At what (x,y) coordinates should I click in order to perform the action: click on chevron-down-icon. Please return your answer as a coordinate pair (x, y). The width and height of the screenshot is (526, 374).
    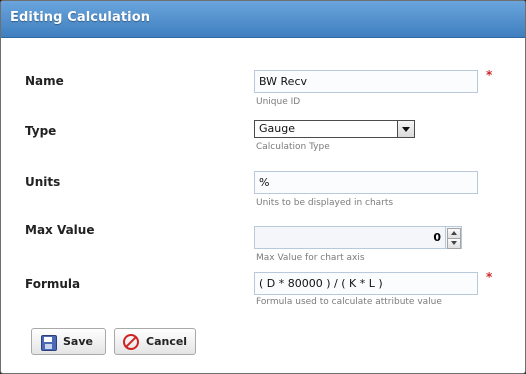
    Looking at the image, I should click on (405, 129).